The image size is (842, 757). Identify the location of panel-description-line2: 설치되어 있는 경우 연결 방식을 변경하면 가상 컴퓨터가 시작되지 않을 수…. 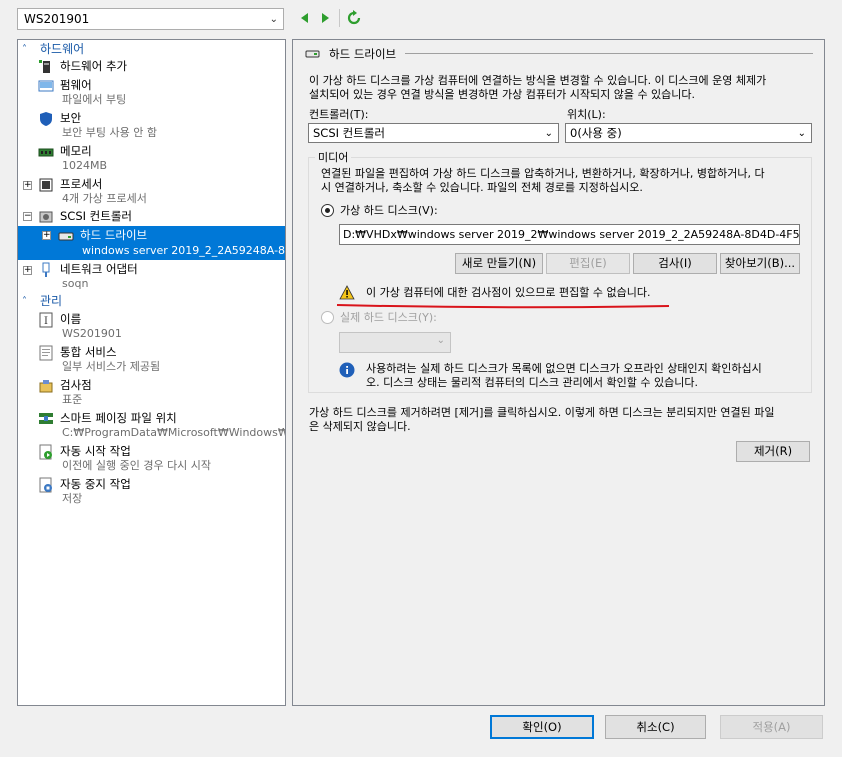
(502, 94).